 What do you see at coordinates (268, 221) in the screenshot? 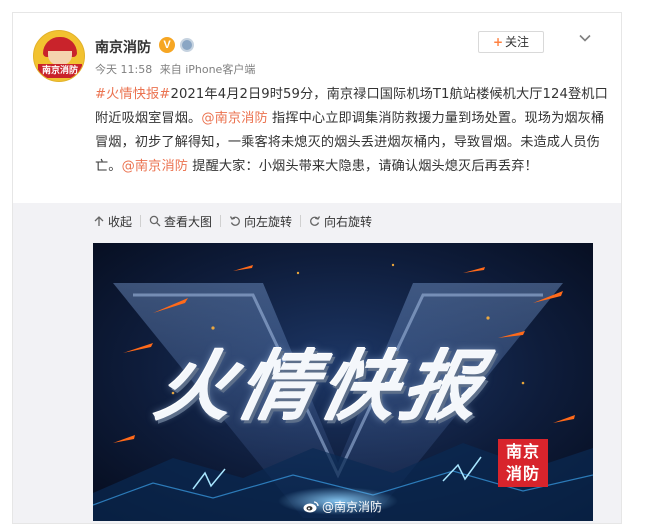
I see `rotate-left-label: 向左旋转` at bounding box center [268, 221].